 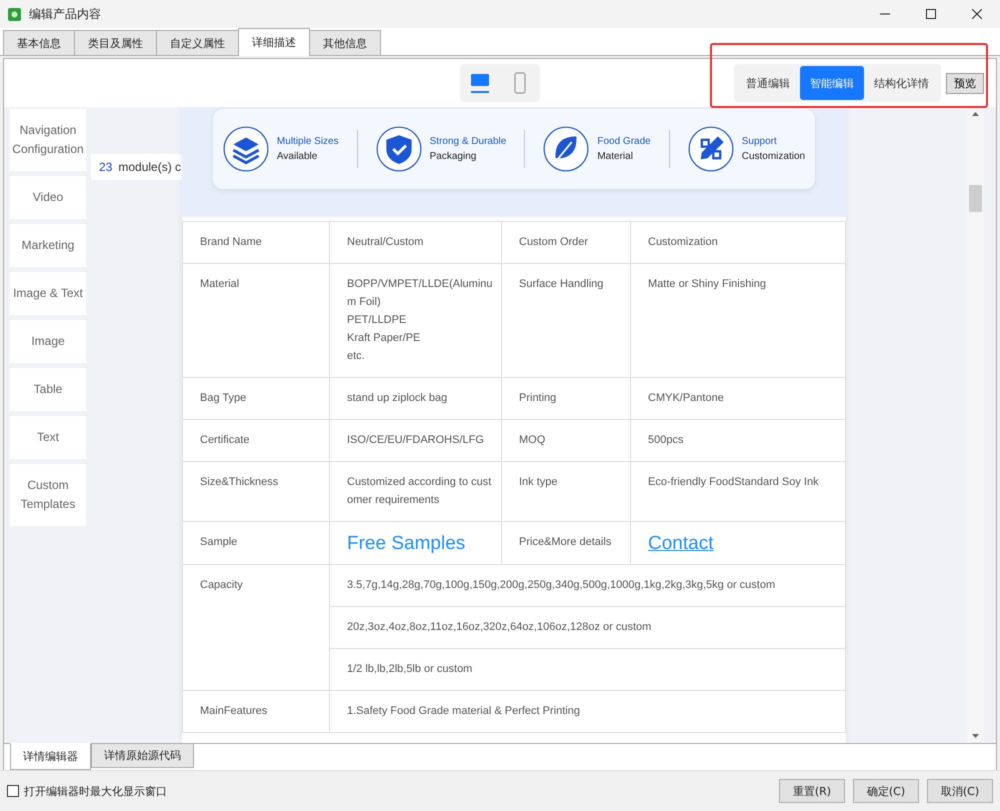 I want to click on count-label: module(s) c, so click(x=150, y=167).